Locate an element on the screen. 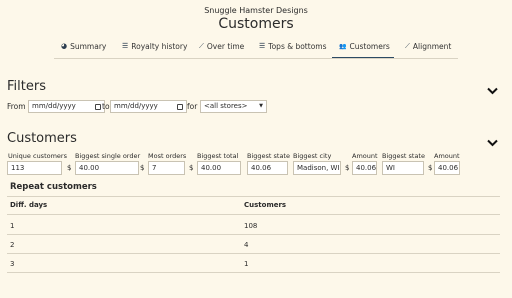 The width and height of the screenshot is (512, 298). tab-over-time: ⟋ Over time is located at coordinates (221, 48).